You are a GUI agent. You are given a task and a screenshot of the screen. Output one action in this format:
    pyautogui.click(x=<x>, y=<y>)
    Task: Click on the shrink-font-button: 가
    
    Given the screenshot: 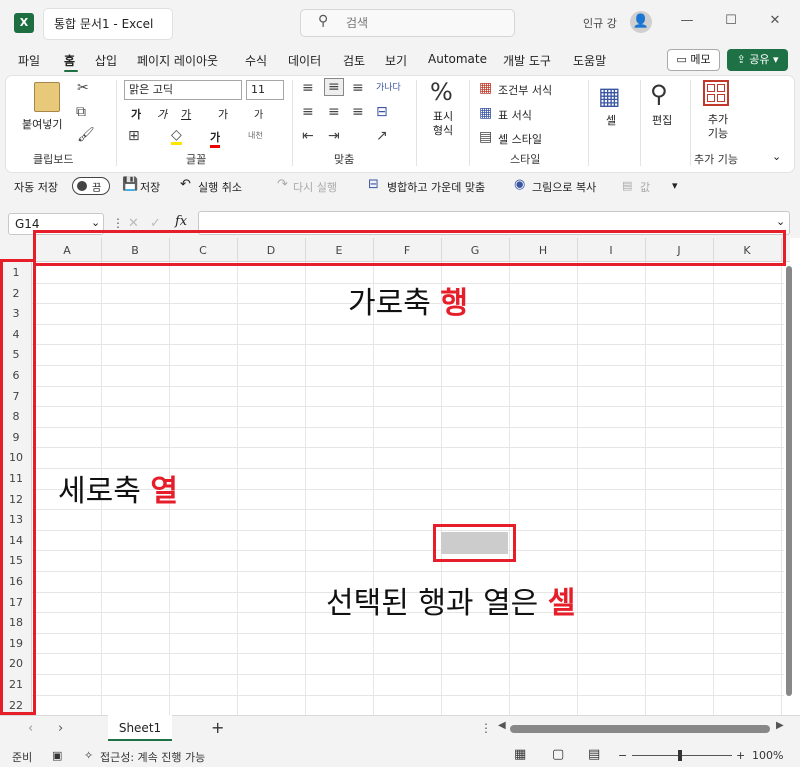 What is the action you would take?
    pyautogui.click(x=258, y=113)
    